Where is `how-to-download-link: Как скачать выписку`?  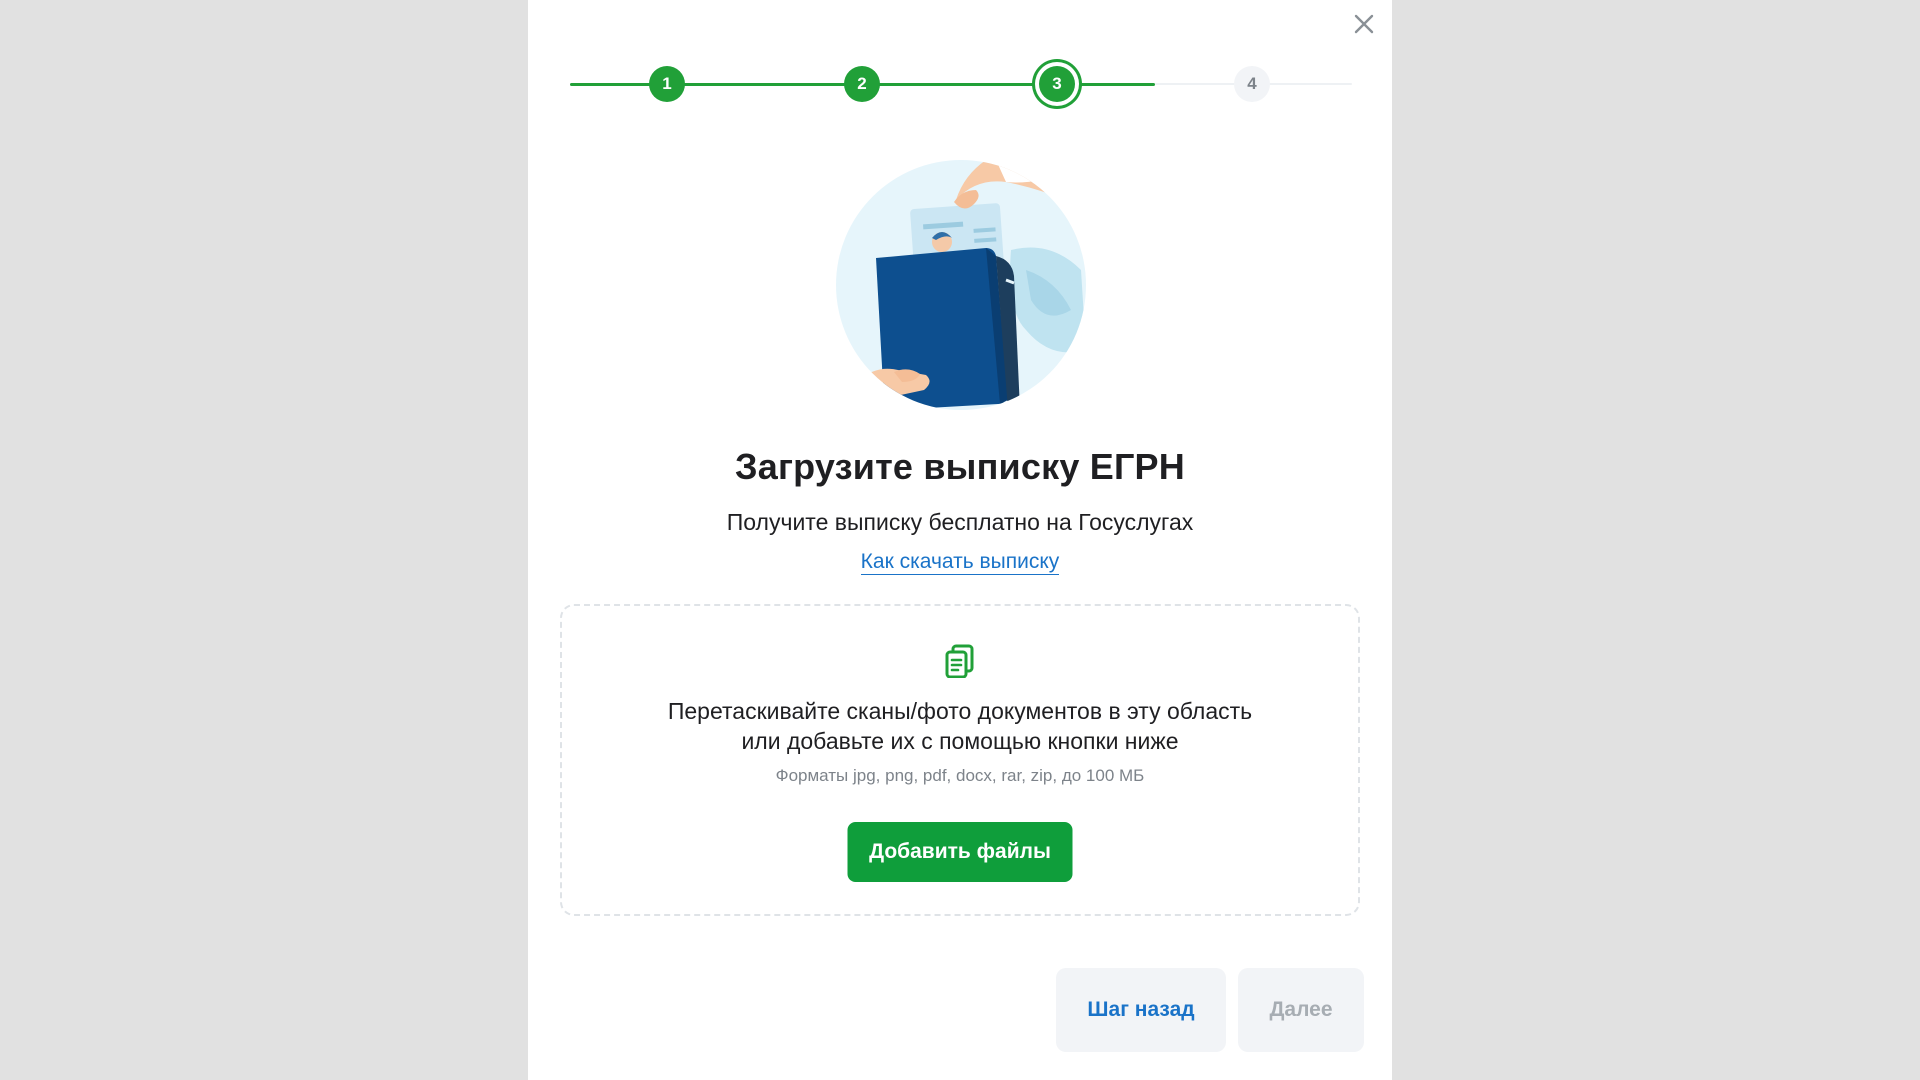
how-to-download-link: Как скачать выписку is located at coordinates (960, 562).